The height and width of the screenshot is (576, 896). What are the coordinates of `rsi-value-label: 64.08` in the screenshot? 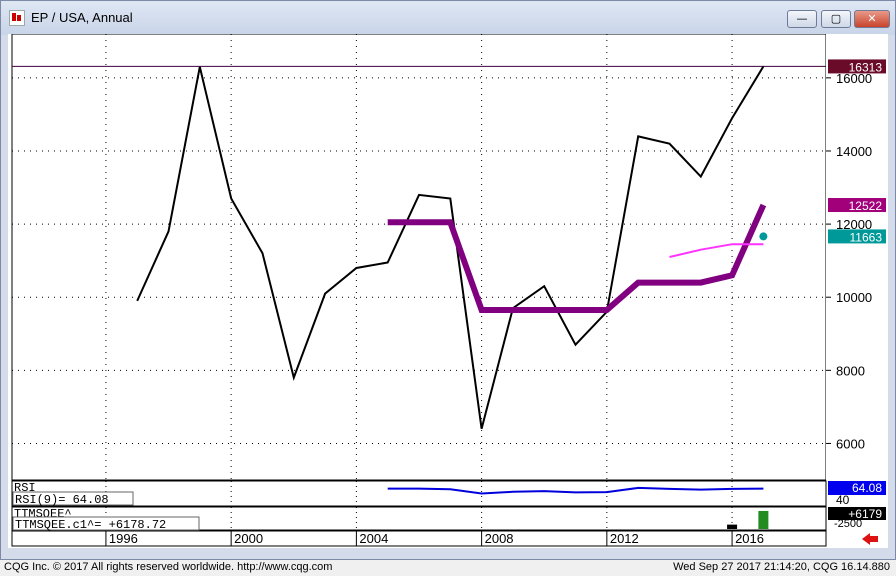 It's located at (867, 488).